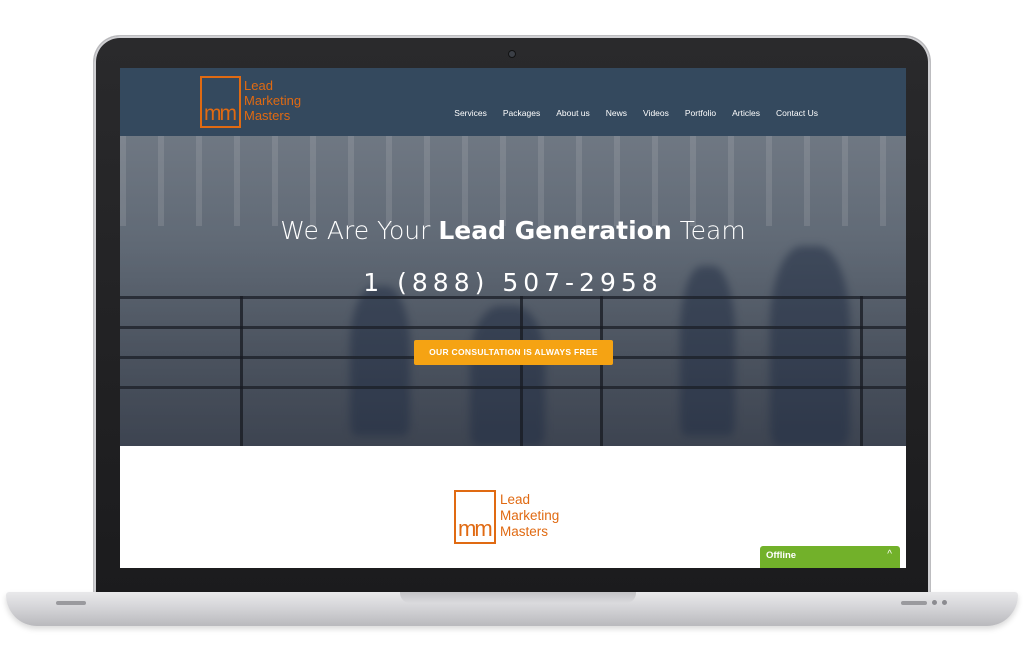  I want to click on logo-line-masters: Masters, so click(267, 115).